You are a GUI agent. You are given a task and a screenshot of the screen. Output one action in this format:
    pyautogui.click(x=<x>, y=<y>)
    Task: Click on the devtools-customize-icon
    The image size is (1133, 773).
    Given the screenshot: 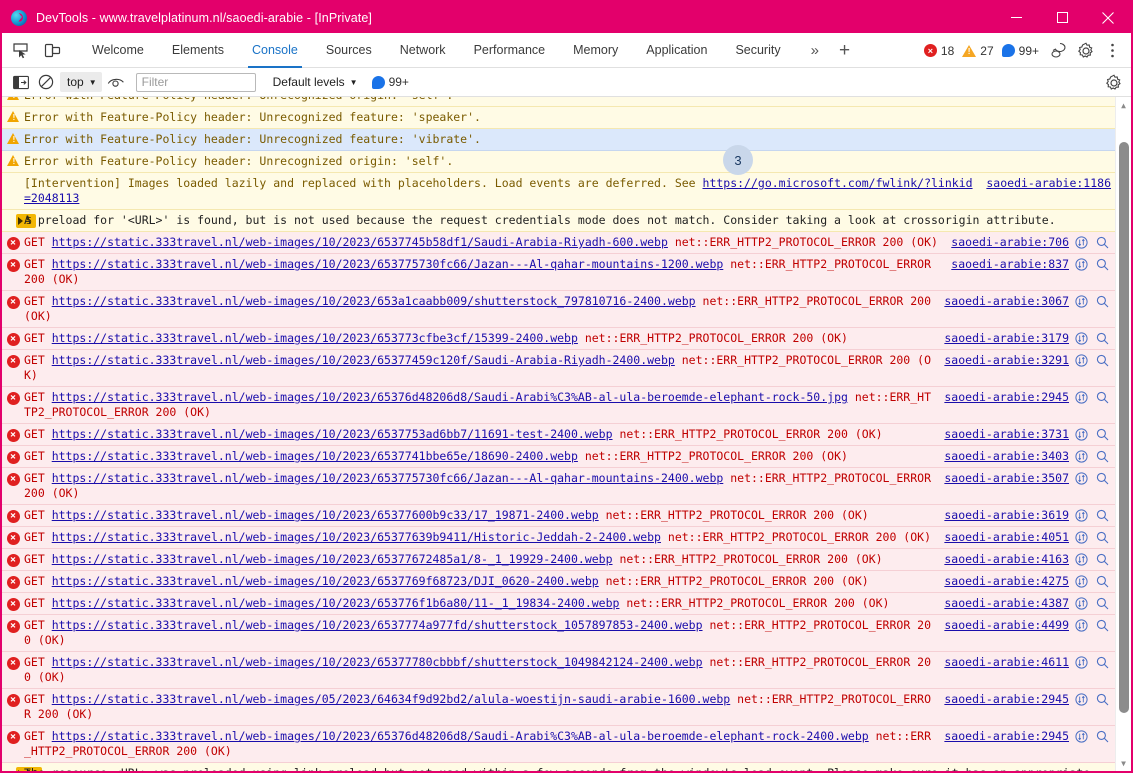 What is the action you would take?
    pyautogui.click(x=1060, y=51)
    